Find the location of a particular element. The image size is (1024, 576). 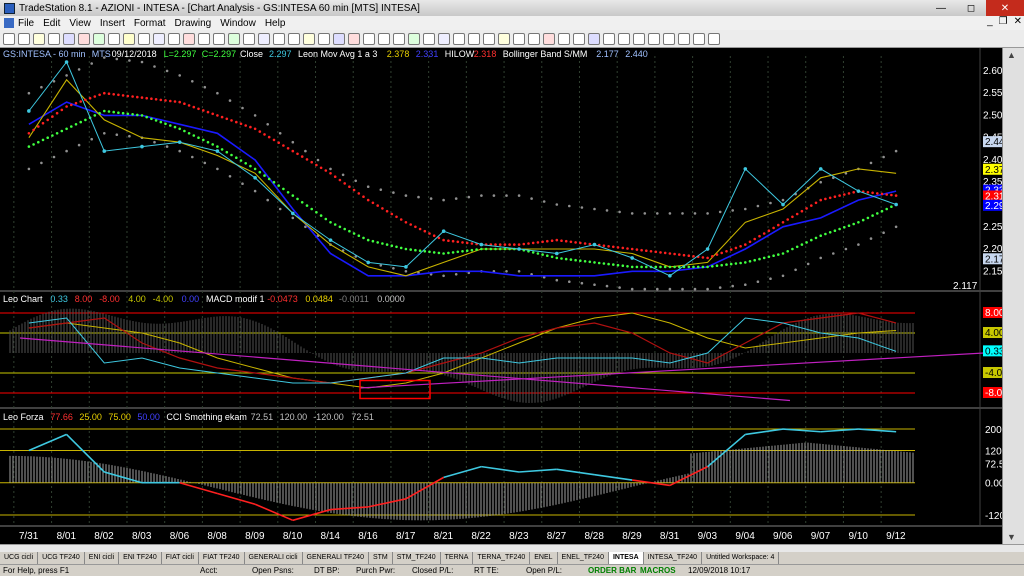

mdi-minimize-button: _ is located at coordinates (990, 21).